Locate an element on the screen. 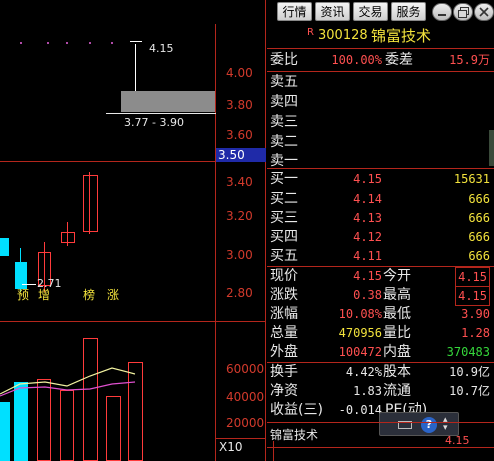 The image size is (494, 461). help-icon: ? is located at coordinates (429, 425).